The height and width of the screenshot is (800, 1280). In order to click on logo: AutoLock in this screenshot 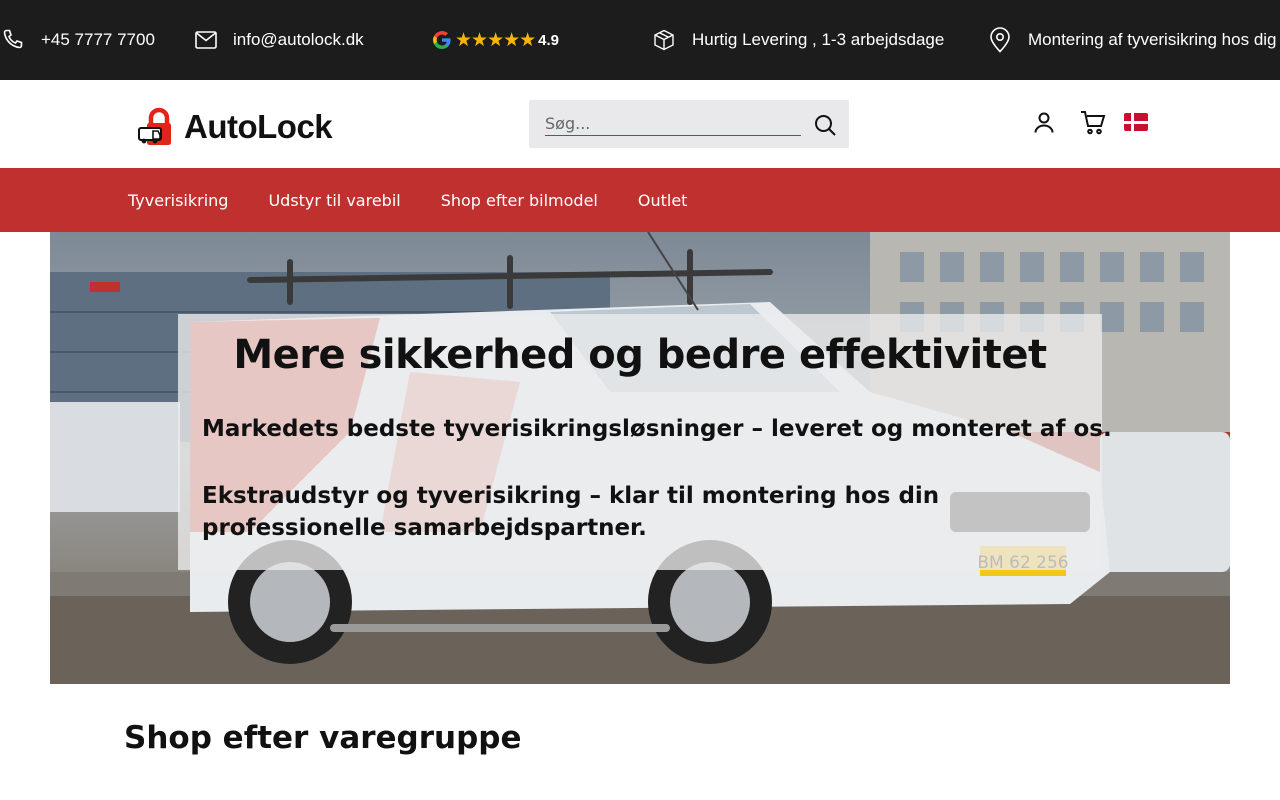, I will do `click(235, 127)`.